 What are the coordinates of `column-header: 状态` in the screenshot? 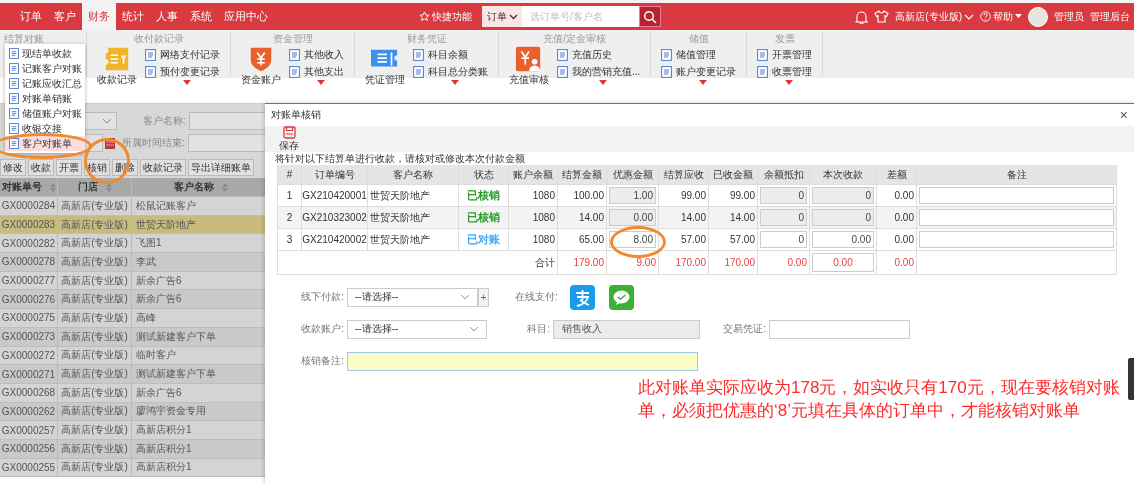 It's located at (484, 175).